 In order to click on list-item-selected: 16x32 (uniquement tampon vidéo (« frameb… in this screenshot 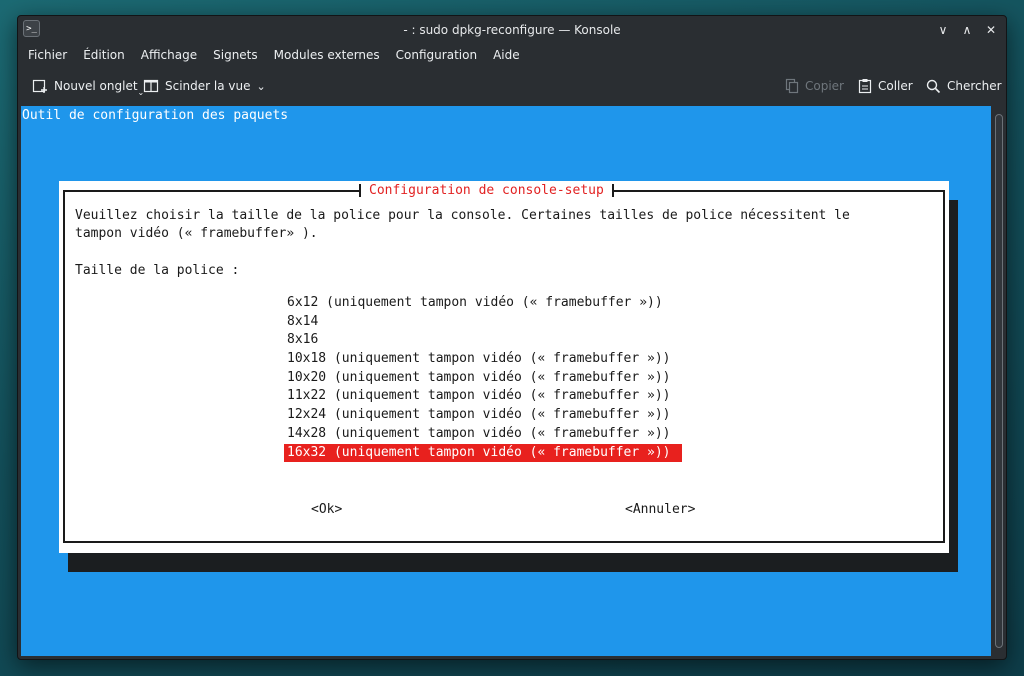, I will do `click(483, 453)`.